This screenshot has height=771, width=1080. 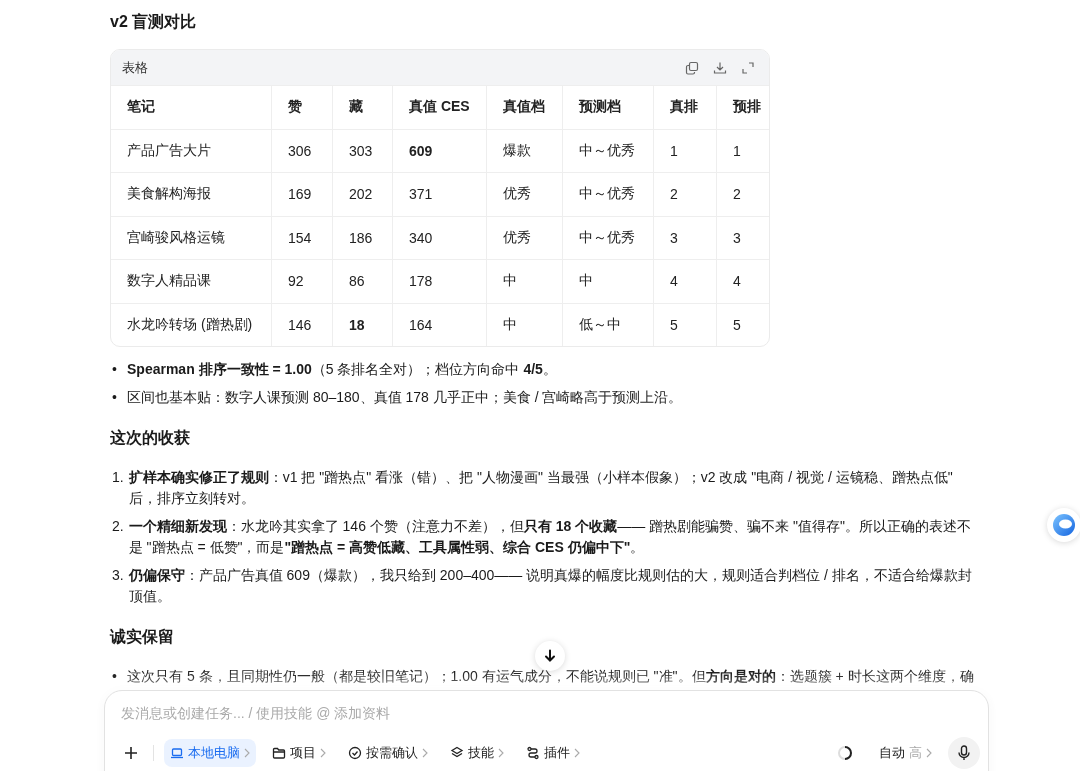 I want to click on scroll-down-button, so click(x=550, y=656).